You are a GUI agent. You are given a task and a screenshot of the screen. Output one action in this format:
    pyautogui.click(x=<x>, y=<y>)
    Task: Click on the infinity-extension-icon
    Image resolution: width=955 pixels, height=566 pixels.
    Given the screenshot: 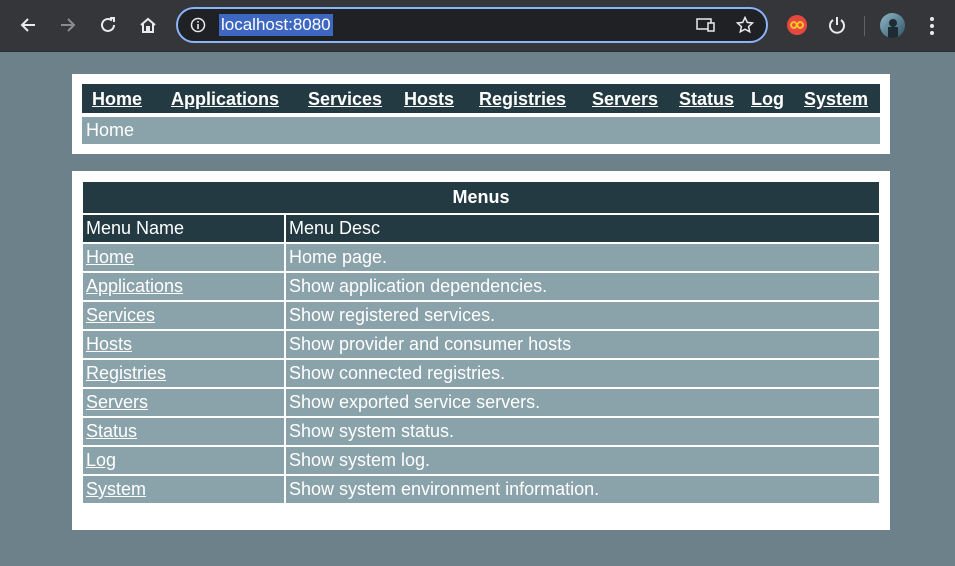 What is the action you would take?
    pyautogui.click(x=797, y=25)
    